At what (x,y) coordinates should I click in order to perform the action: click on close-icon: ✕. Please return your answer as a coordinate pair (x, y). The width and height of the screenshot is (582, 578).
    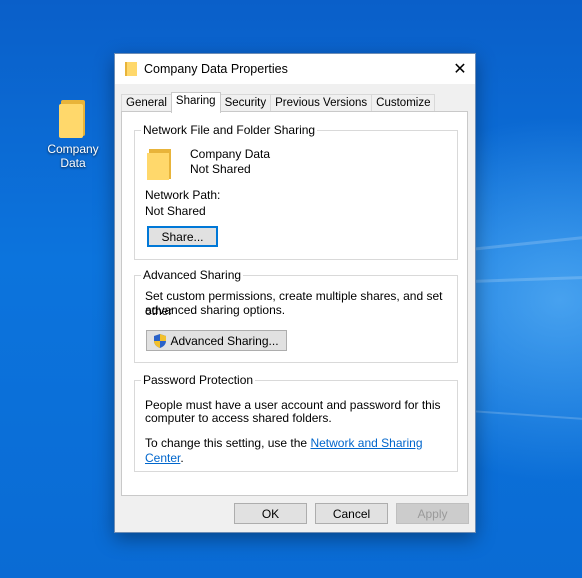
    Looking at the image, I should click on (460, 69).